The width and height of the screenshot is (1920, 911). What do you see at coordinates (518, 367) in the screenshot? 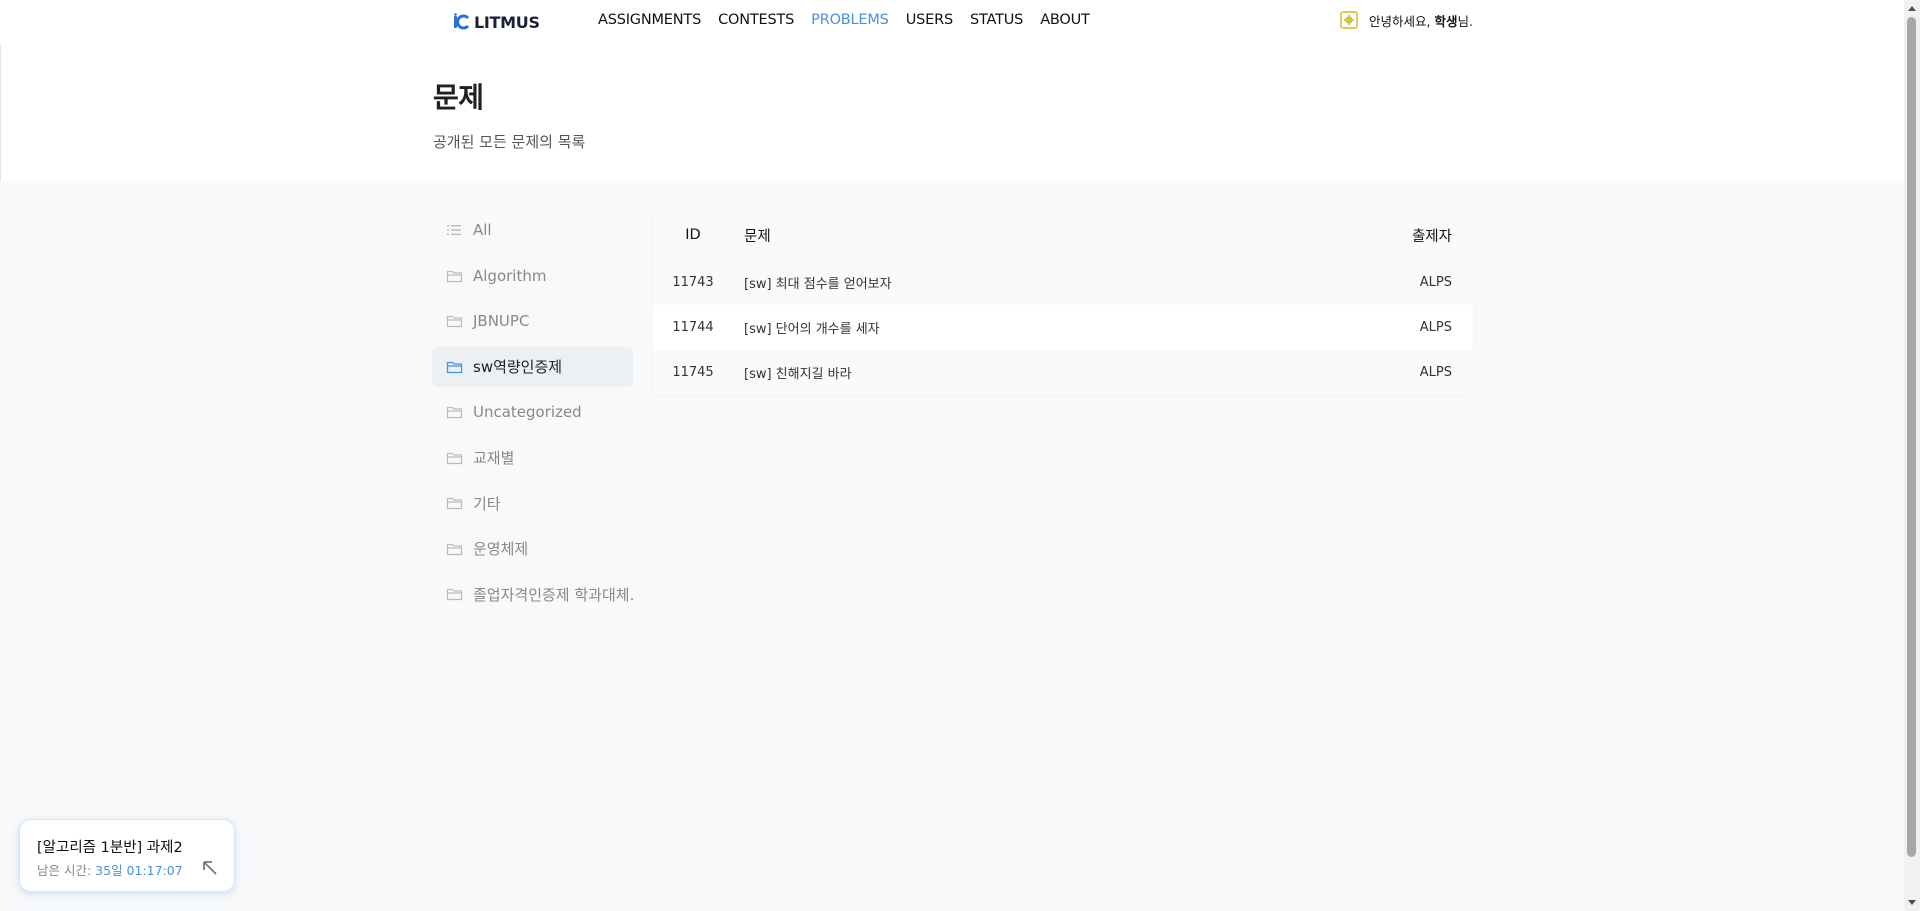
I see `sidebar-item-label: sw역량인증제` at bounding box center [518, 367].